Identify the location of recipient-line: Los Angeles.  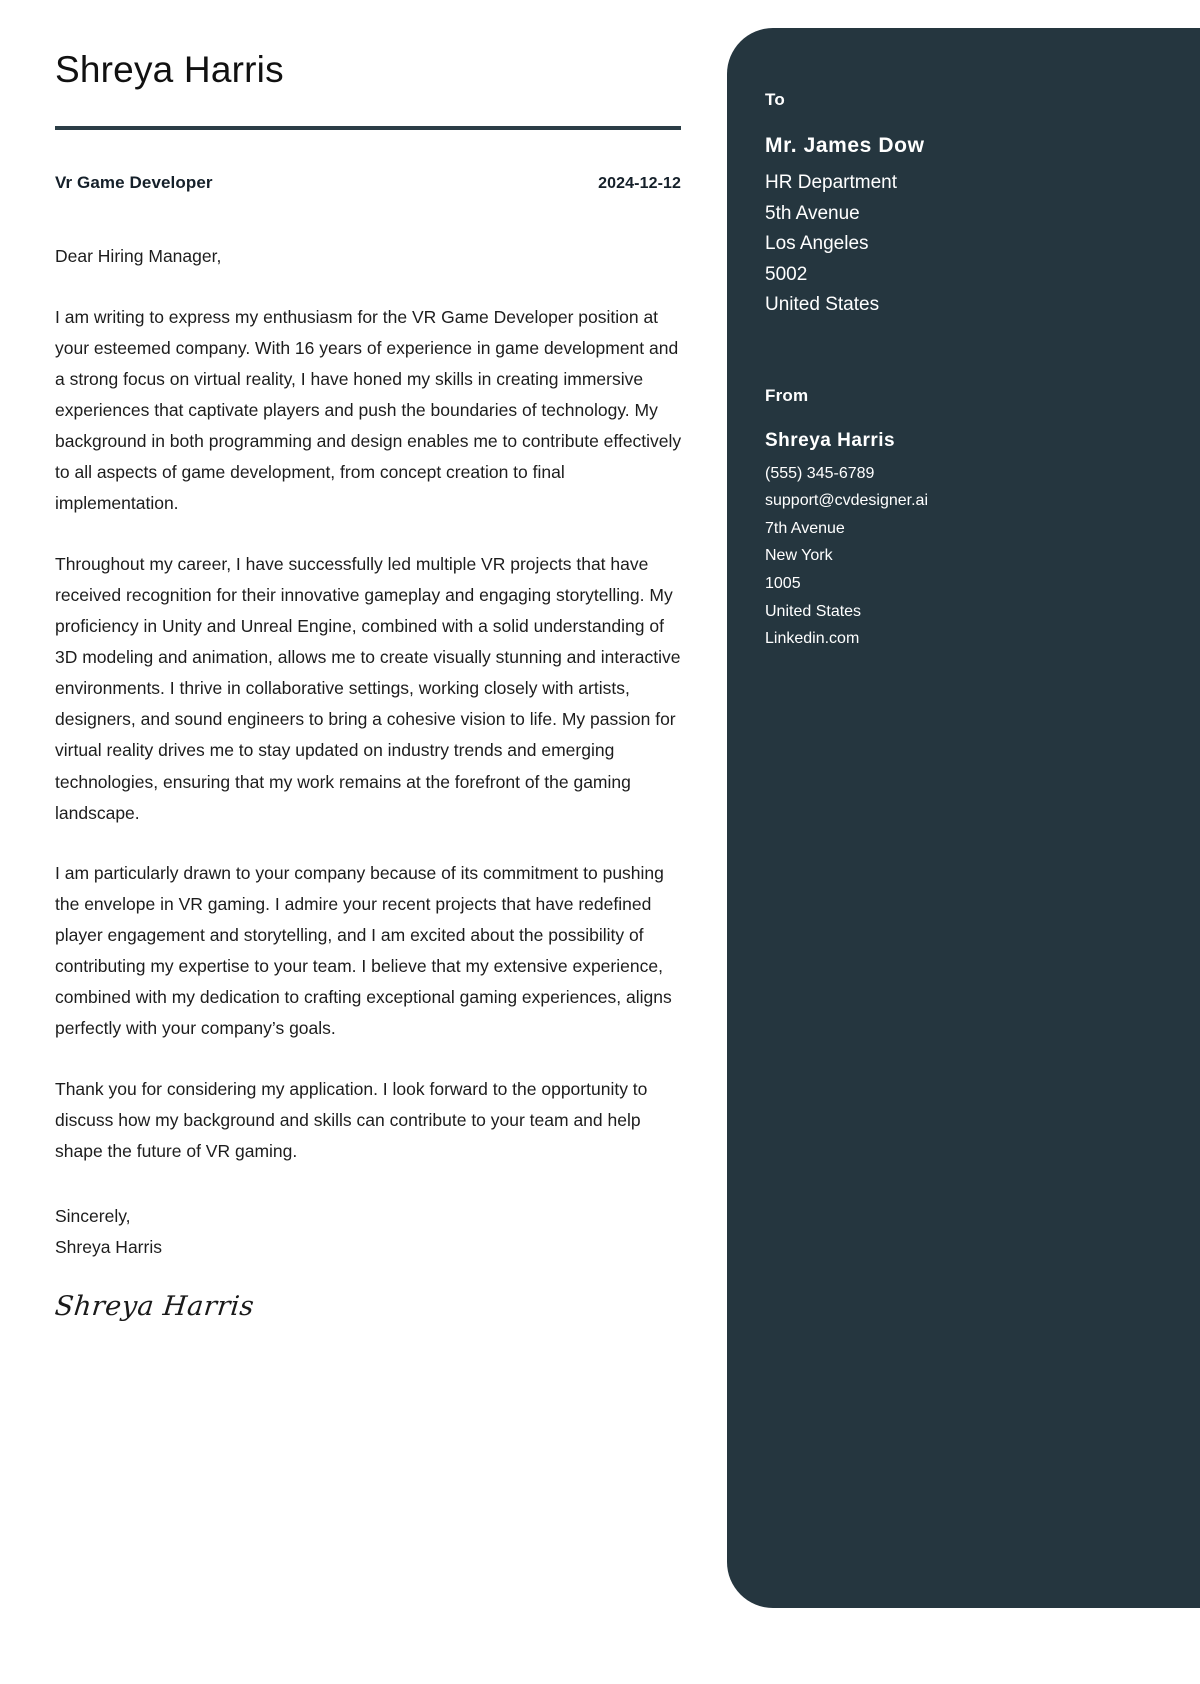
(817, 244).